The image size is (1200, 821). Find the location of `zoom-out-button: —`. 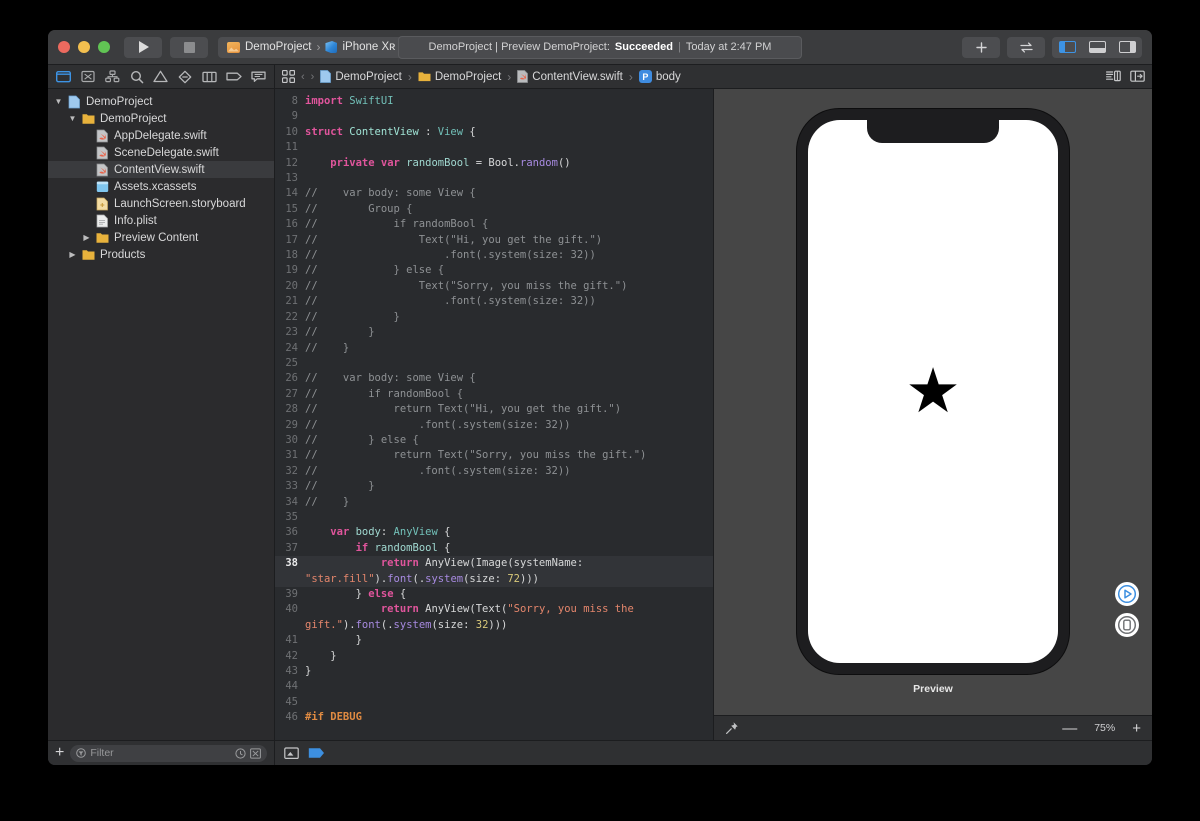

zoom-out-button: — is located at coordinates (1069, 728).